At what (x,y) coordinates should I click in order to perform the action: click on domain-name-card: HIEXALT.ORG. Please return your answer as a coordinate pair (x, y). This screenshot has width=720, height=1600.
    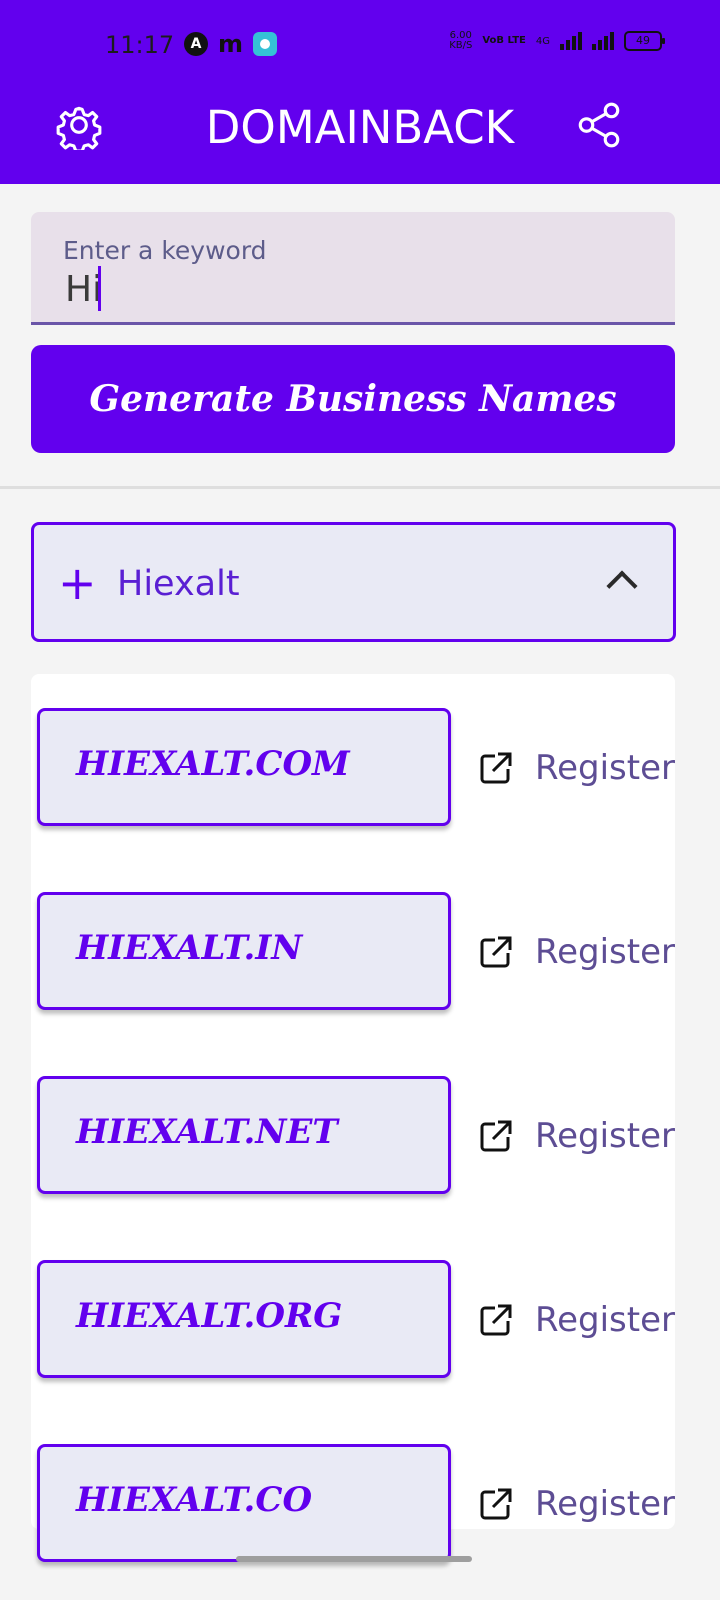
    Looking at the image, I should click on (244, 1319).